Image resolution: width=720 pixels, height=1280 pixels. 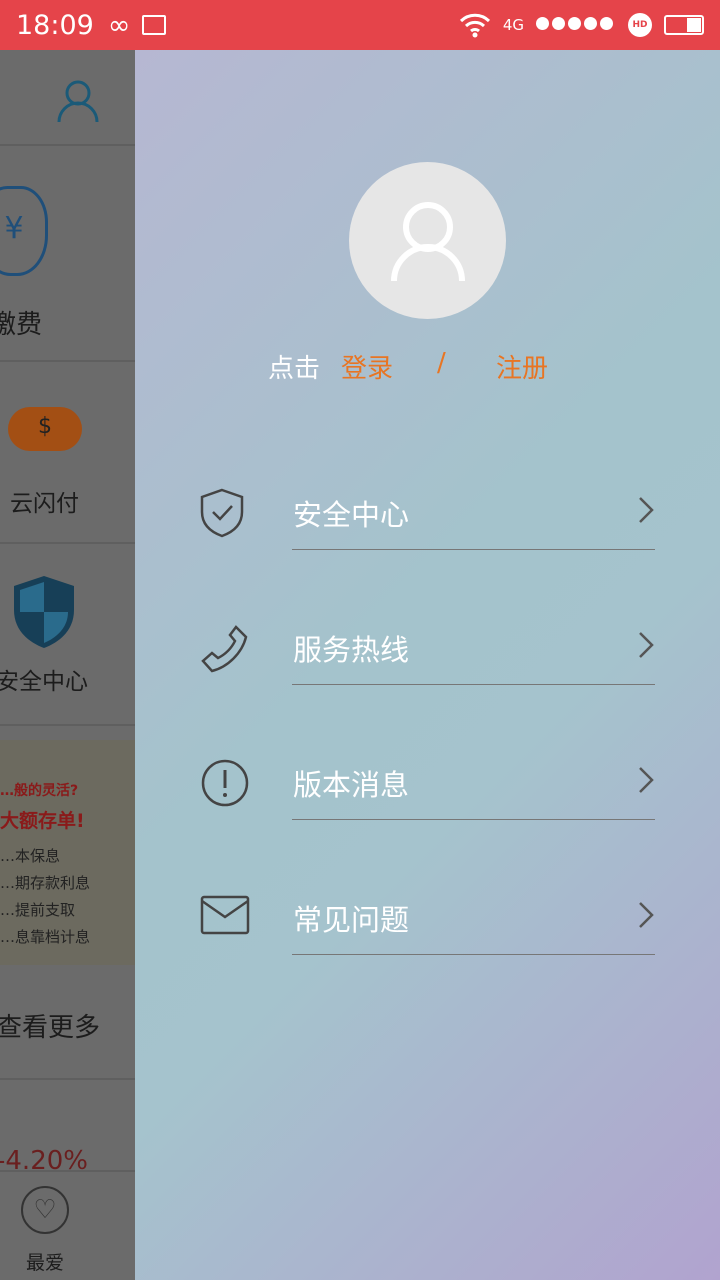 What do you see at coordinates (154, 25) in the screenshot?
I see `image-icon` at bounding box center [154, 25].